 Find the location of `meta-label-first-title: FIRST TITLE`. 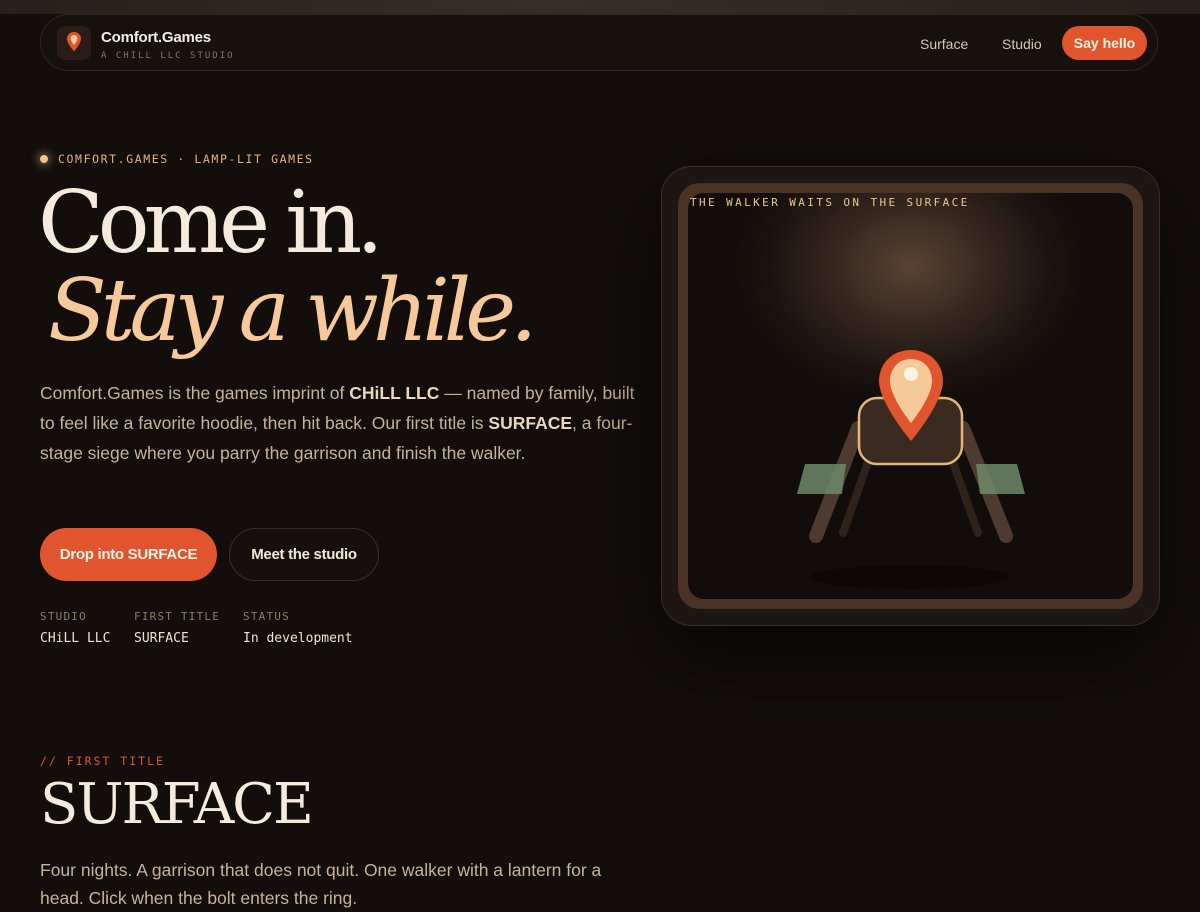

meta-label-first-title: FIRST TITLE is located at coordinates (177, 616).